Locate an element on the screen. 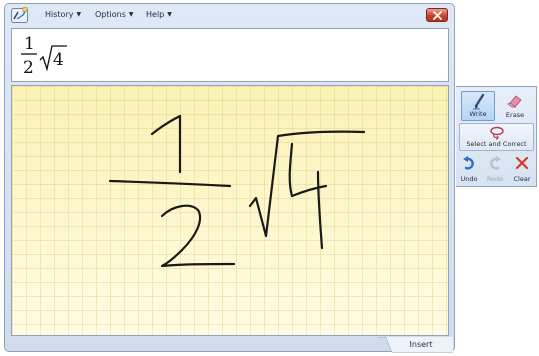 The width and height of the screenshot is (539, 356). preview-numerator: 1 is located at coordinates (29, 44).